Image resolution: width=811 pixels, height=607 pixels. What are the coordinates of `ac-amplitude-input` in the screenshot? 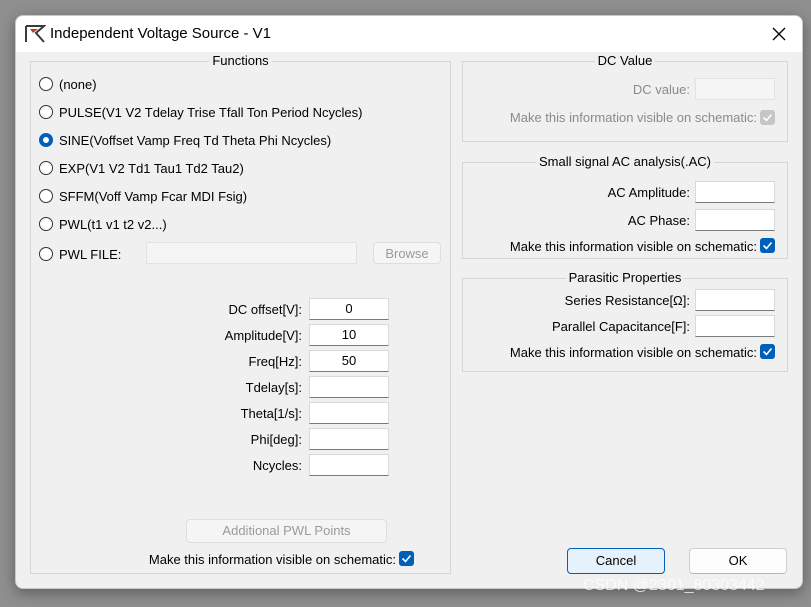 It's located at (735, 192).